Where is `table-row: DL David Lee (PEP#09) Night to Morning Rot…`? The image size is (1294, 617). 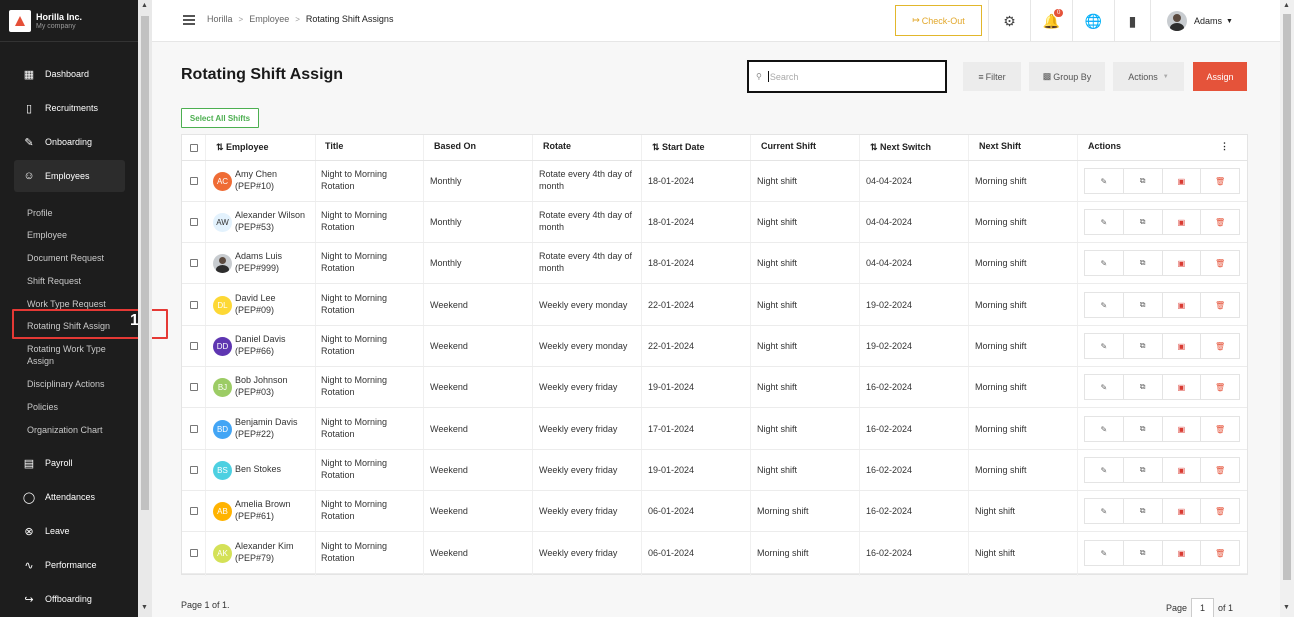
table-row: DL David Lee (PEP#09) Night to Morning Rot… is located at coordinates (714, 305).